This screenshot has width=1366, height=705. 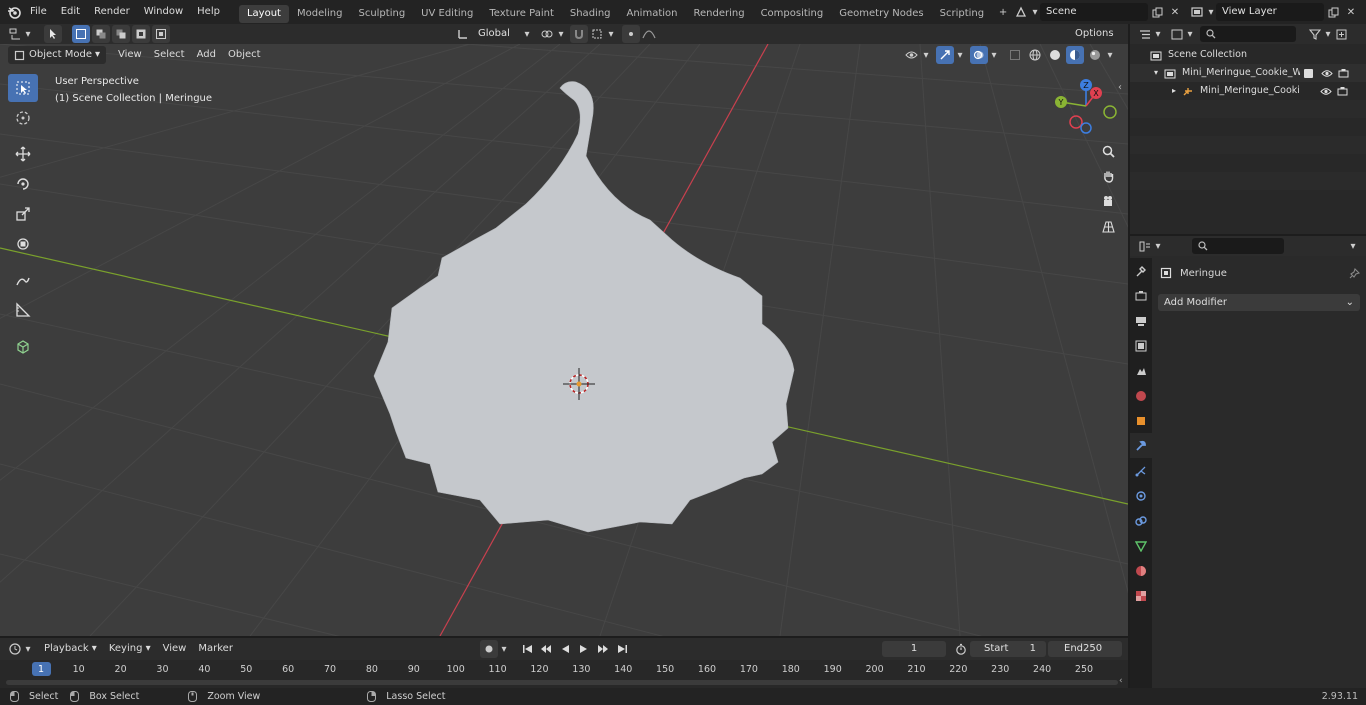 What do you see at coordinates (597, 34) in the screenshot?
I see `snap-target-icon` at bounding box center [597, 34].